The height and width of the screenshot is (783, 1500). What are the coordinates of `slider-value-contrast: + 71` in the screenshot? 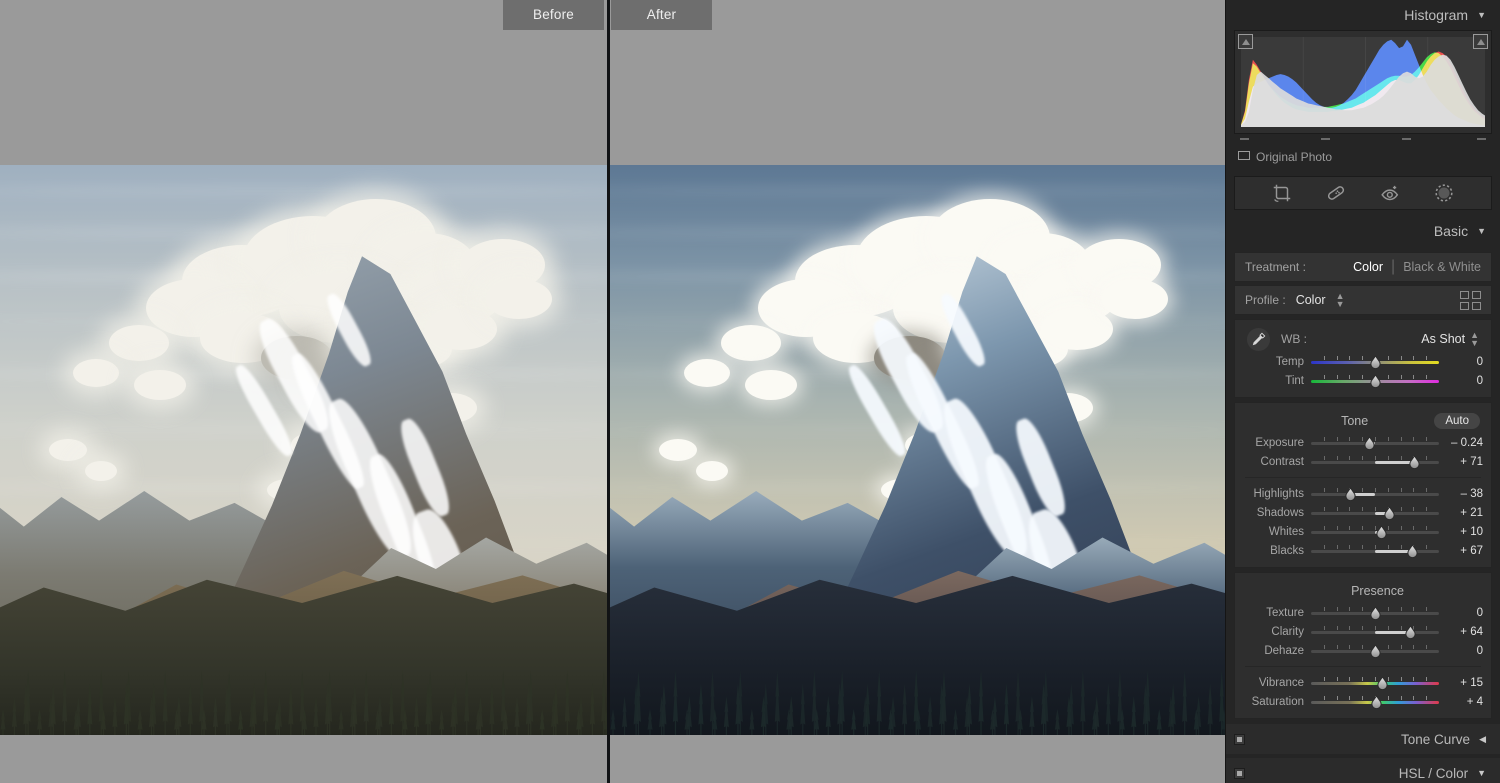 It's located at (1461, 462).